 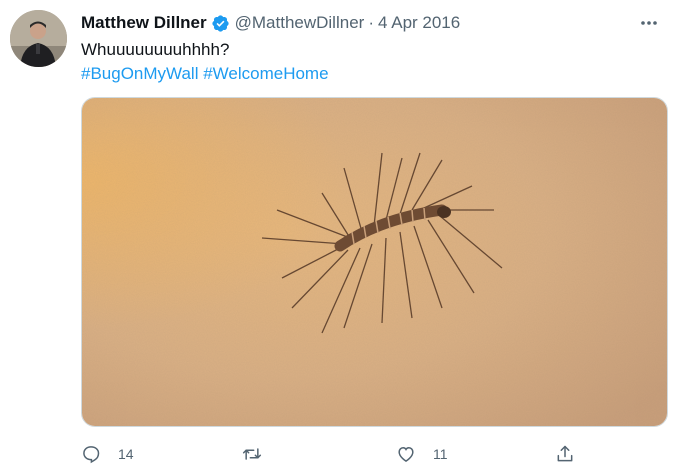 What do you see at coordinates (252, 454) in the screenshot?
I see `retweet-icon` at bounding box center [252, 454].